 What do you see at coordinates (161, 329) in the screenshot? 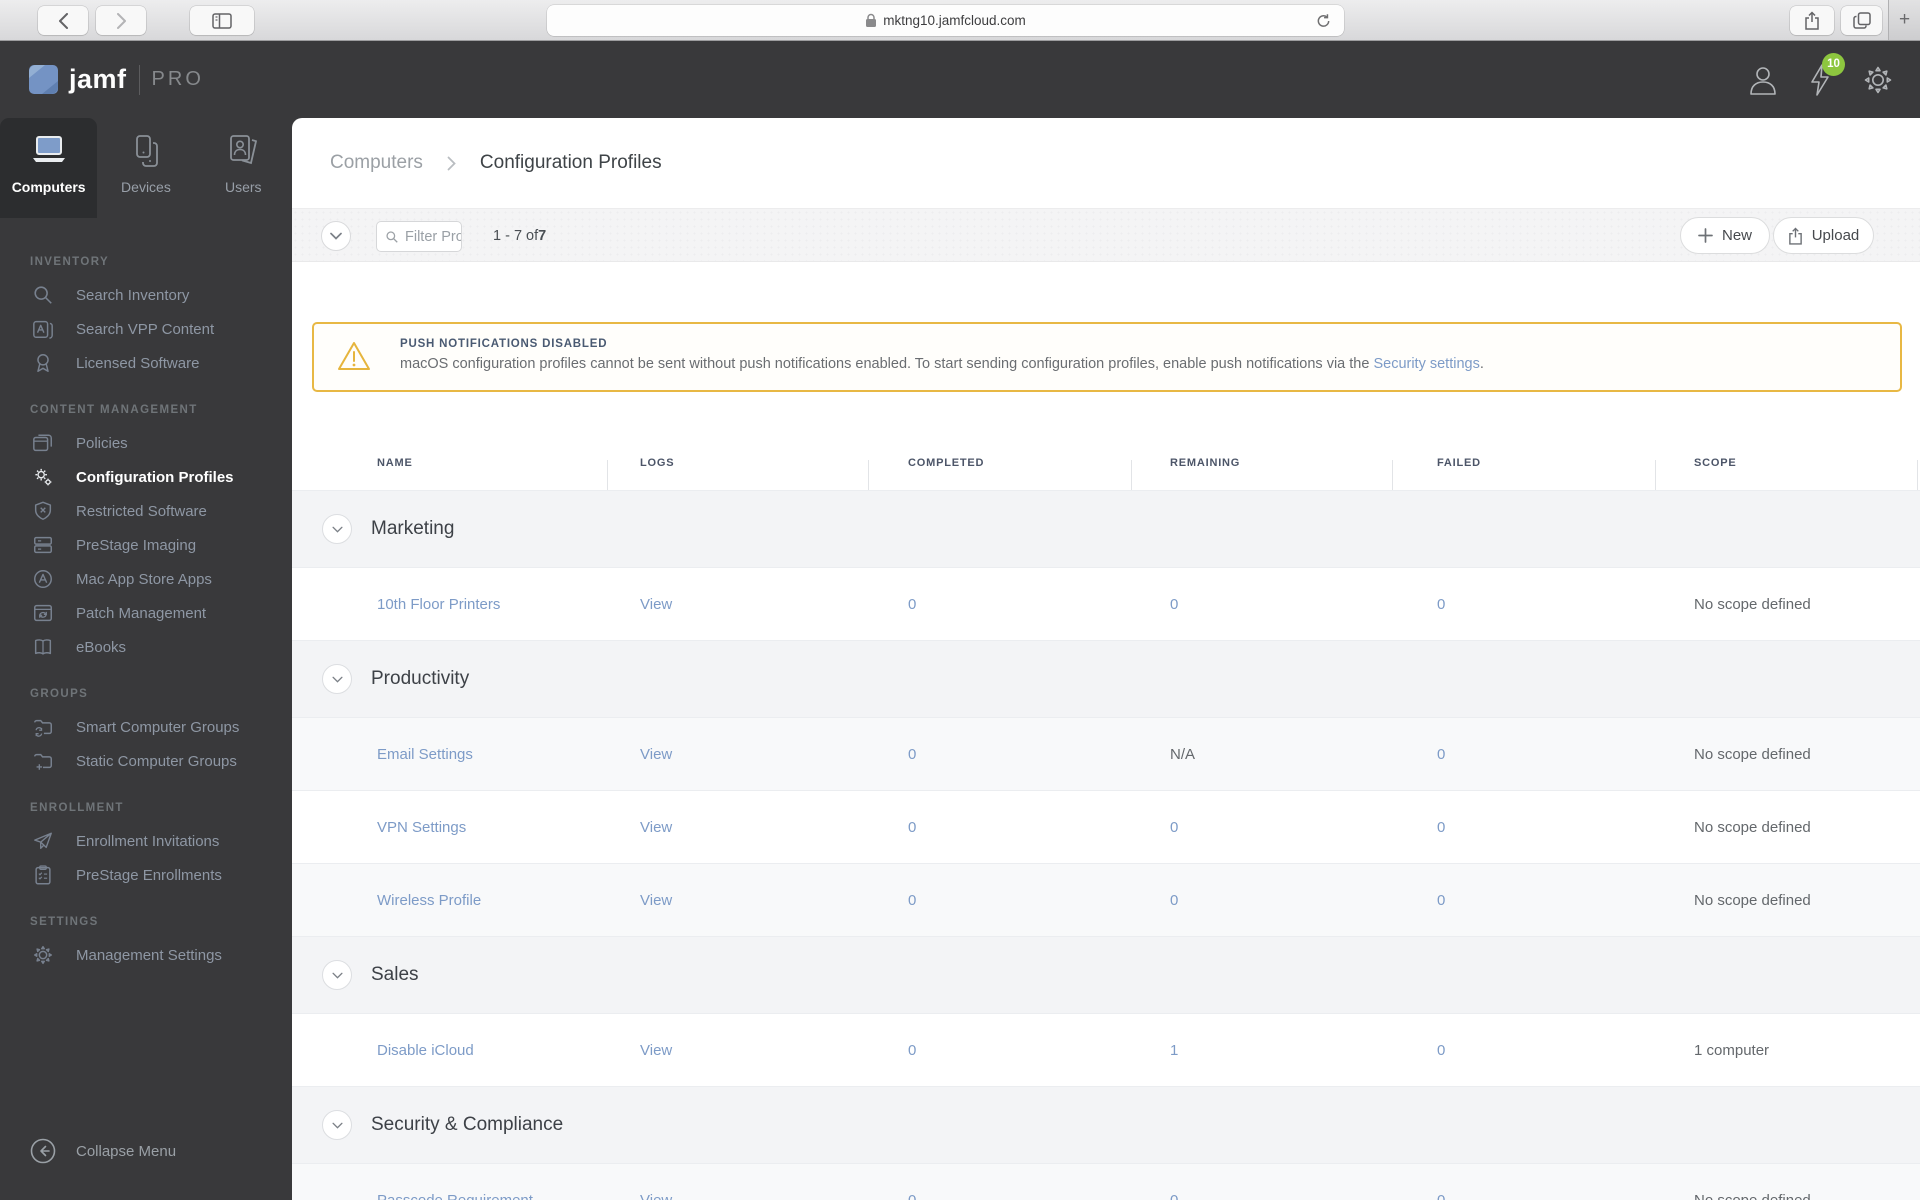
I see `sidebar-item-search-vpp-content: Search VPP Content` at bounding box center [161, 329].